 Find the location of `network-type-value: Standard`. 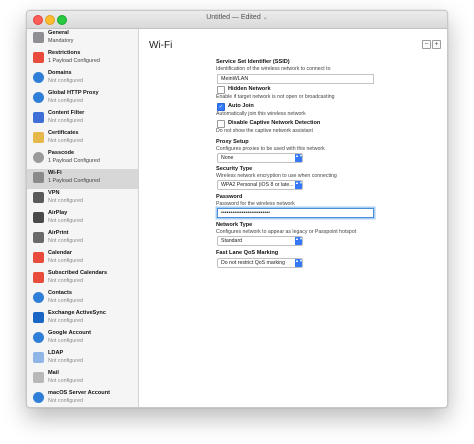

network-type-value: Standard is located at coordinates (232, 241).